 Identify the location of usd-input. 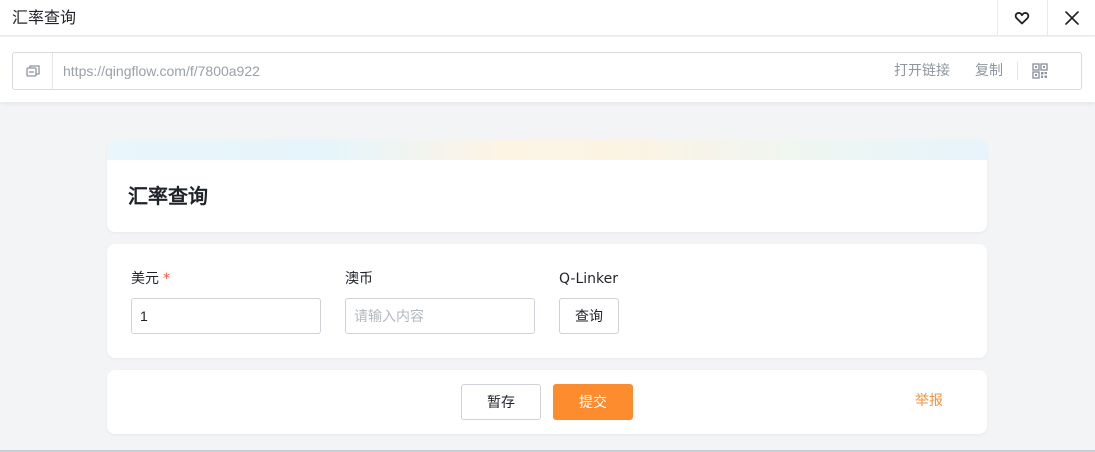
(226, 316).